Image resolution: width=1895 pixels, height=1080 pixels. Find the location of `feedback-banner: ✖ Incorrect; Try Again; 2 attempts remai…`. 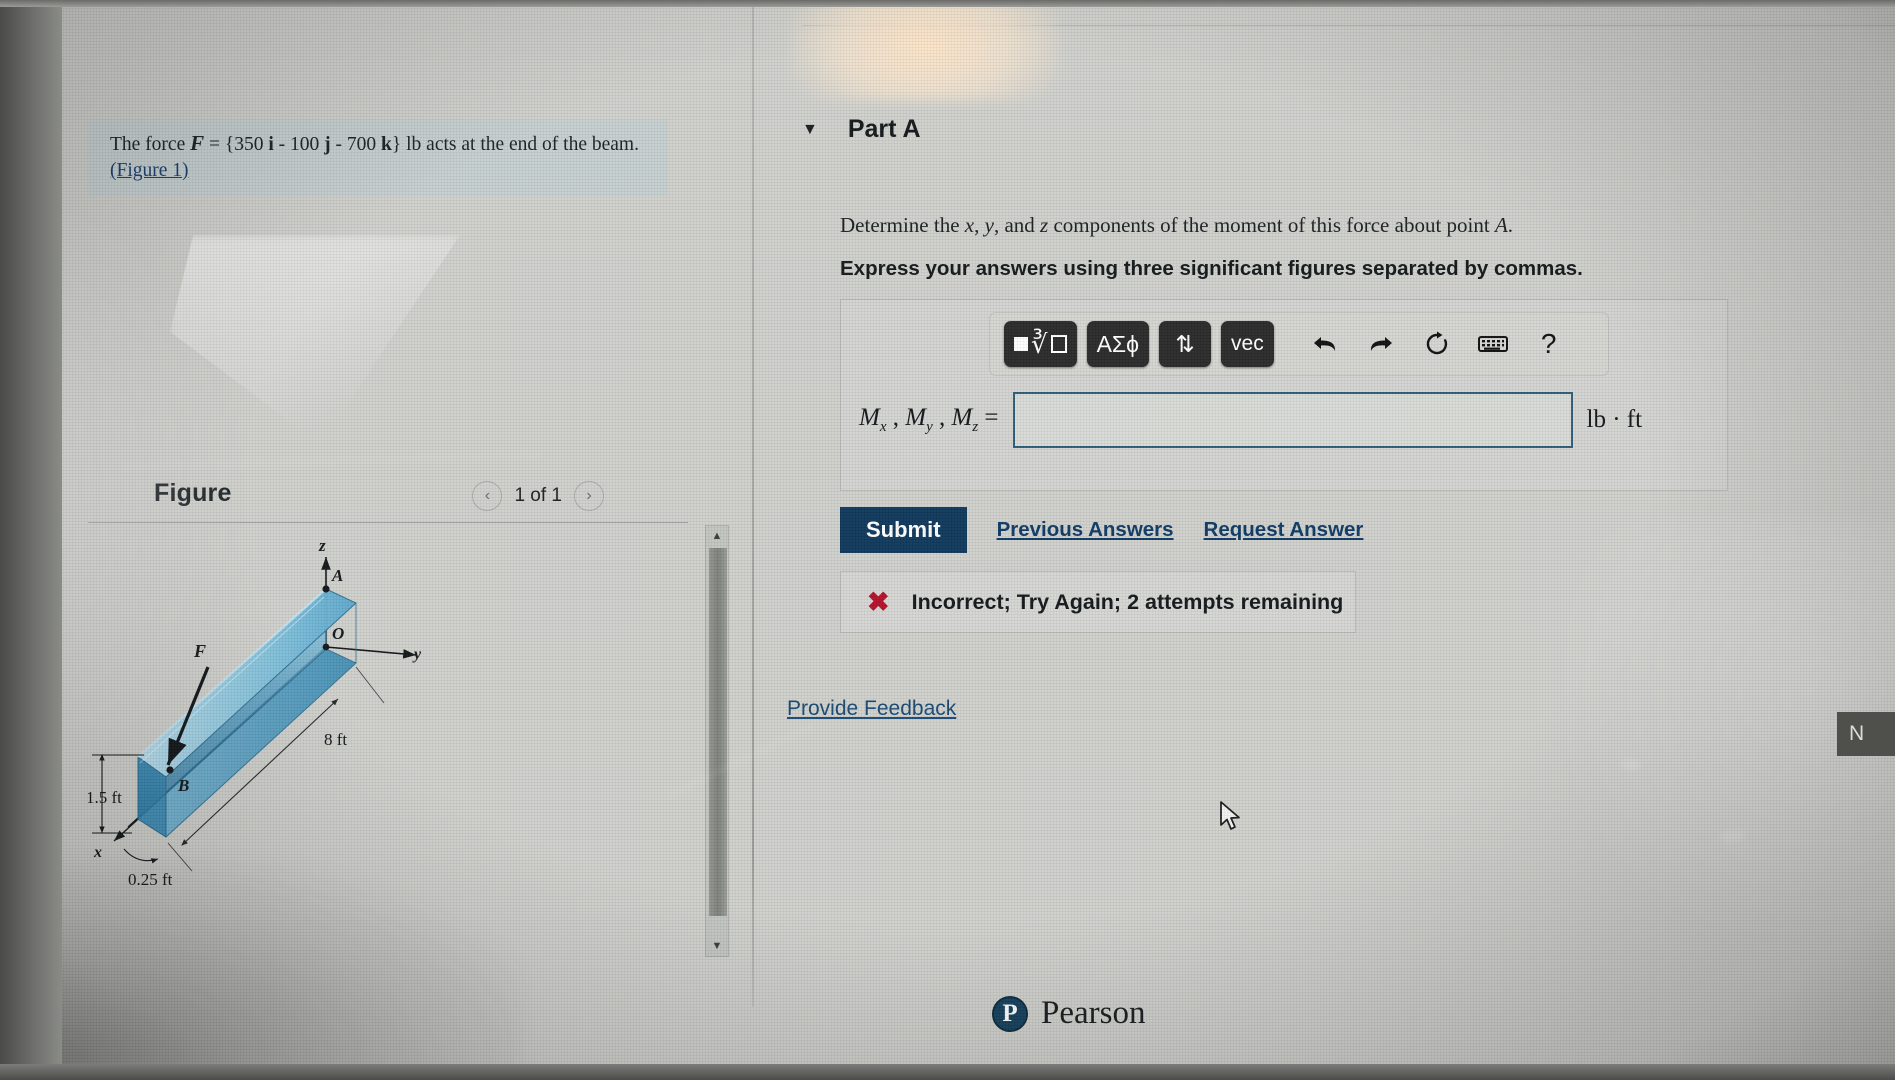

feedback-banner: ✖ Incorrect; Try Again; 2 attempts remai… is located at coordinates (1098, 602).